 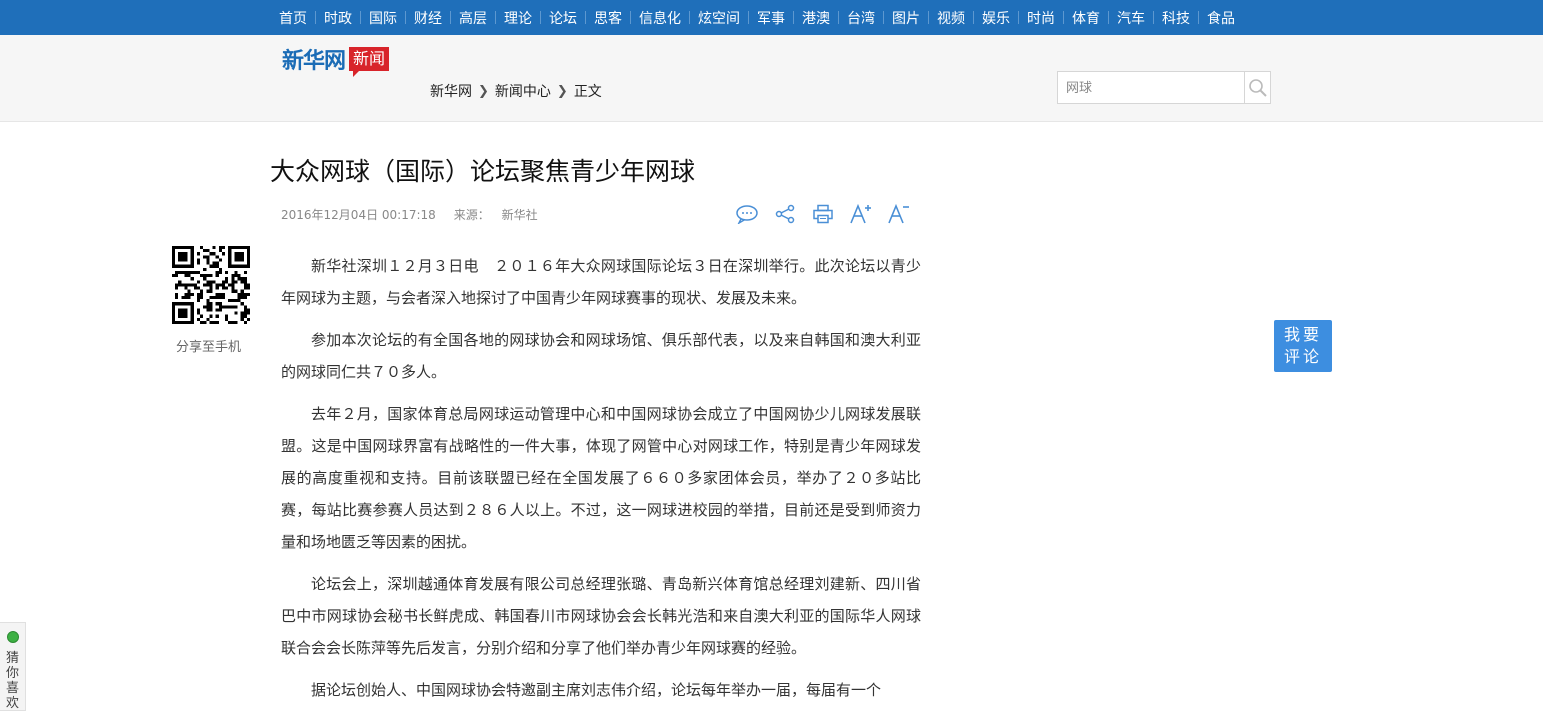 I want to click on nav-item: 汽车, so click(x=1130, y=18).